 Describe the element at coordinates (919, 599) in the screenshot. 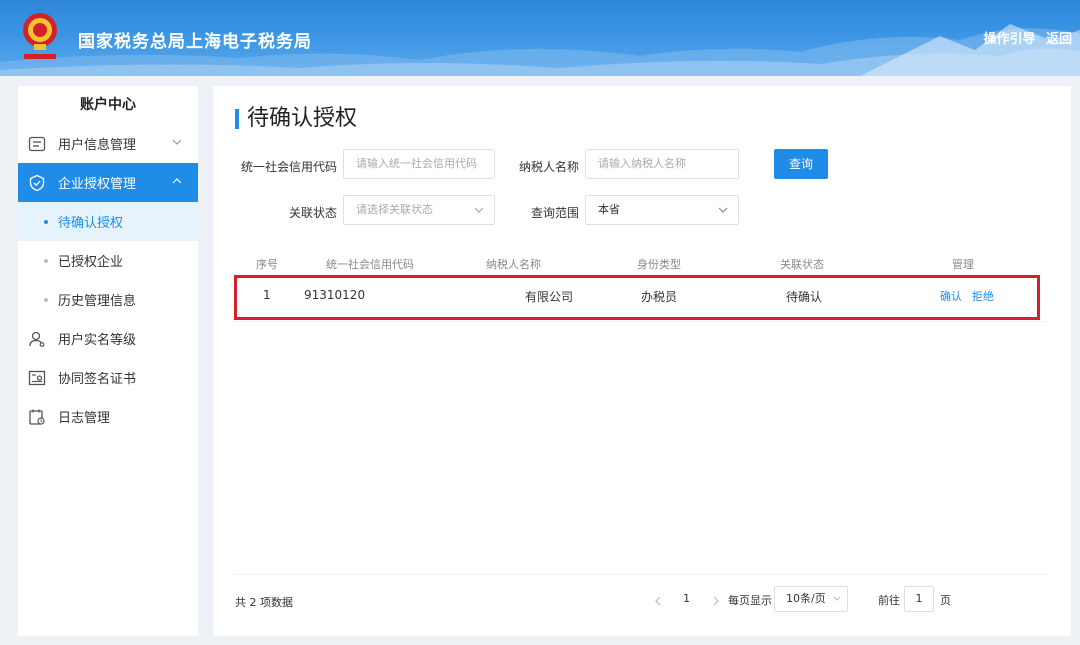

I see `goto-page-input: 1` at that location.